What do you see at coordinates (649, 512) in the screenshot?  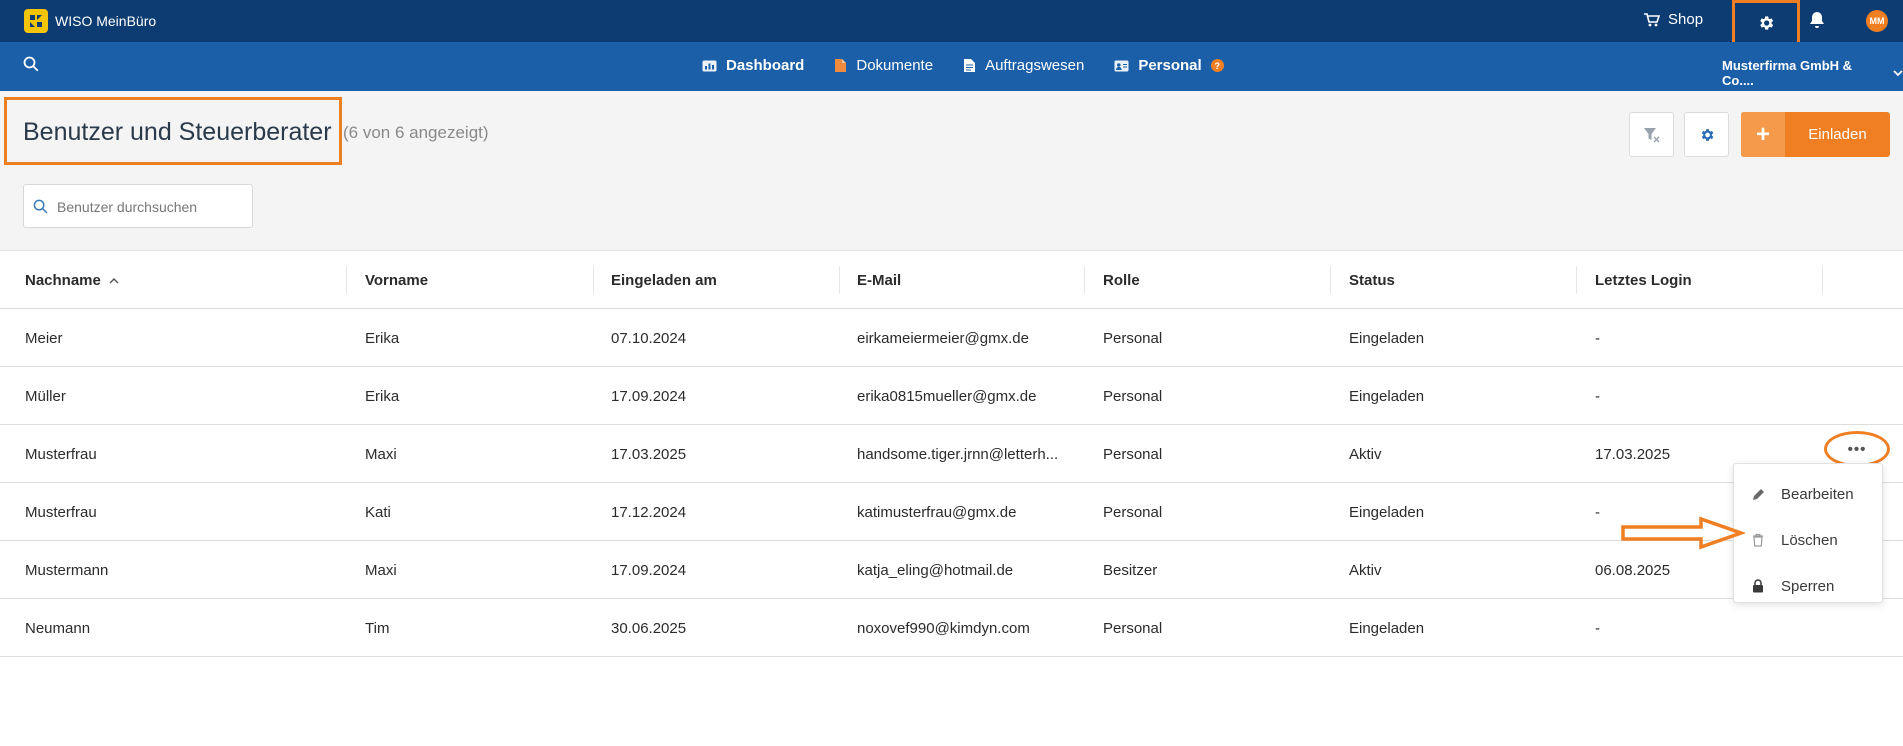 I see `cell-eingeladen-am: 17.12.2024` at bounding box center [649, 512].